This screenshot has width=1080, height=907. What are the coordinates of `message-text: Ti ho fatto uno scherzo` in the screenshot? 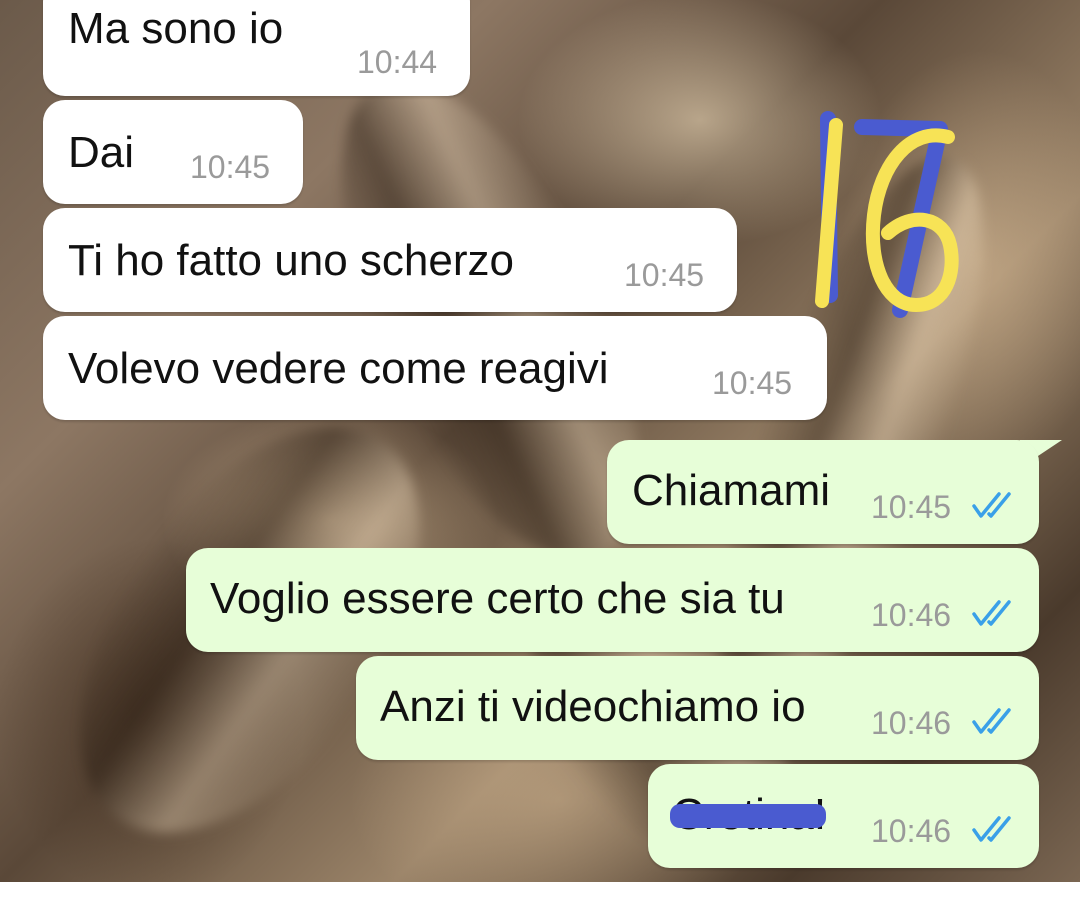 It's located at (291, 260).